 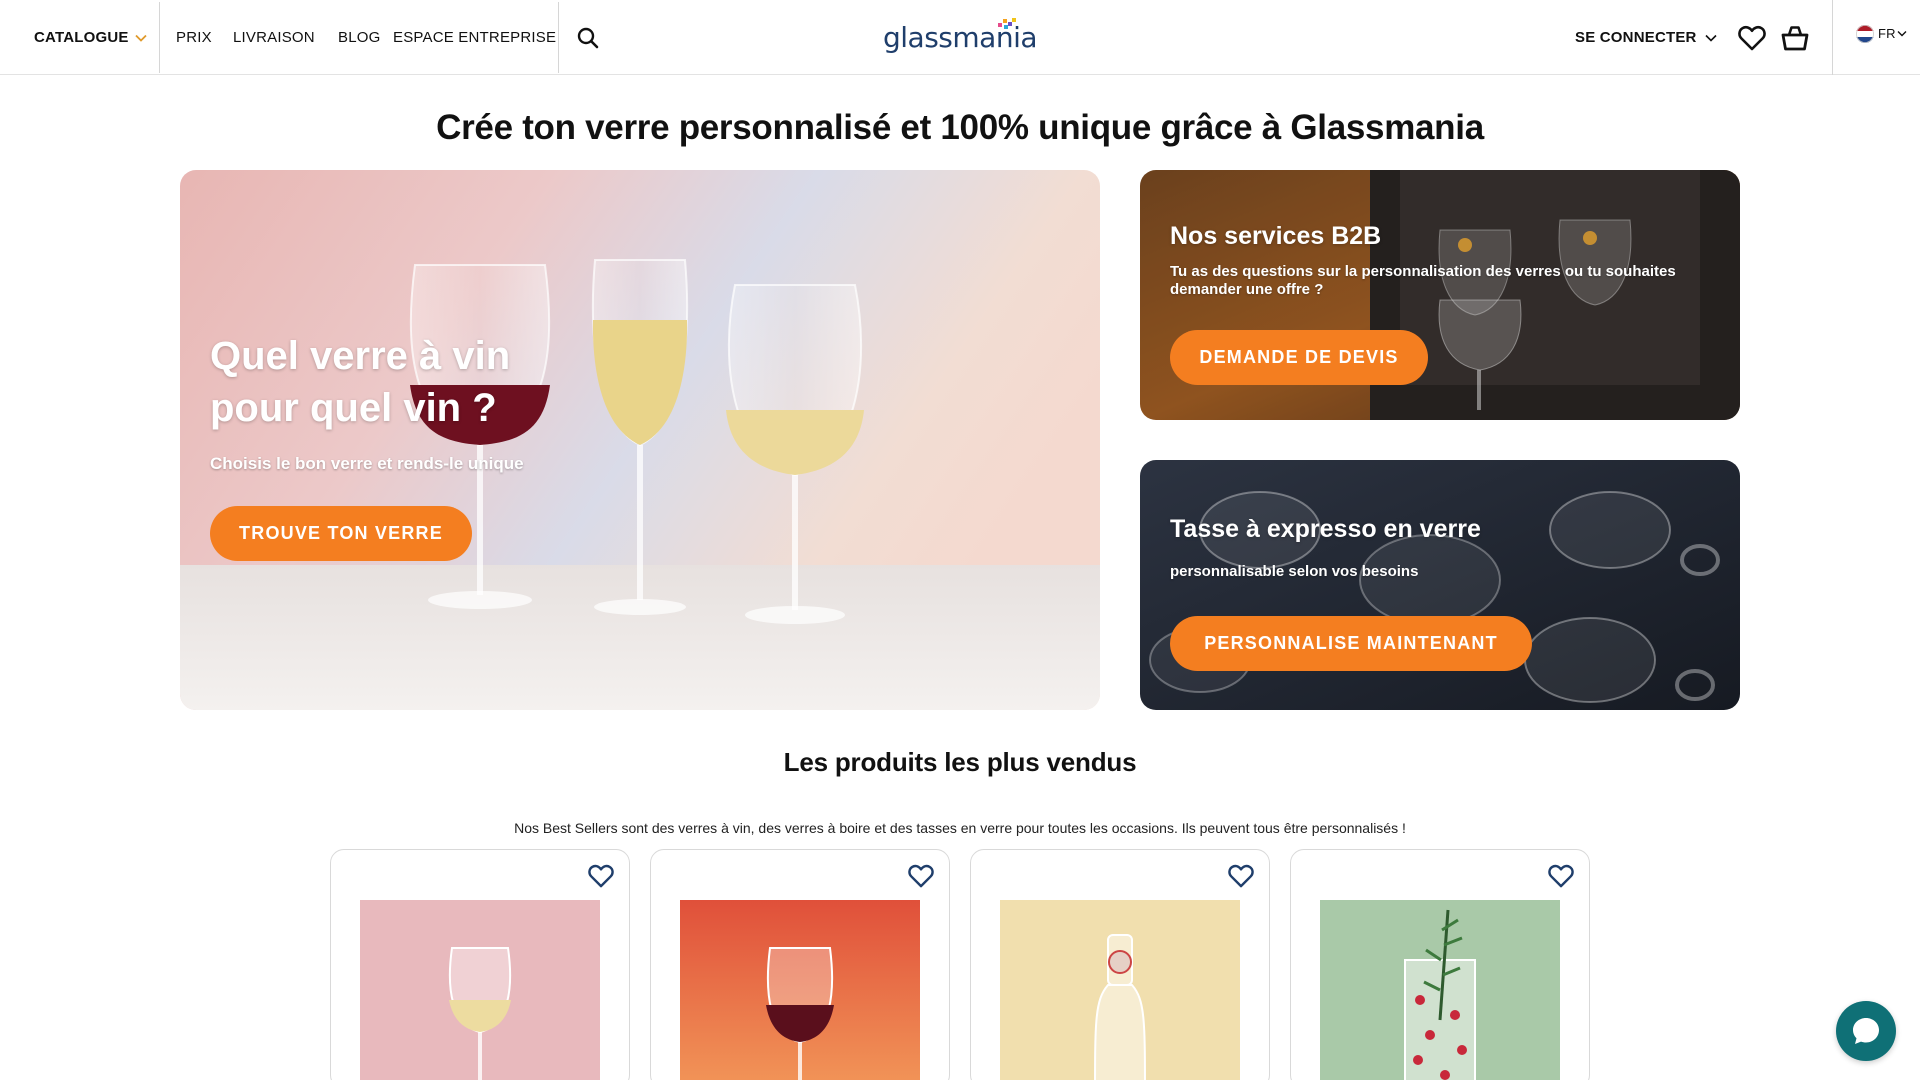 What do you see at coordinates (1120, 990) in the screenshot?
I see `swing-top-bottle-image` at bounding box center [1120, 990].